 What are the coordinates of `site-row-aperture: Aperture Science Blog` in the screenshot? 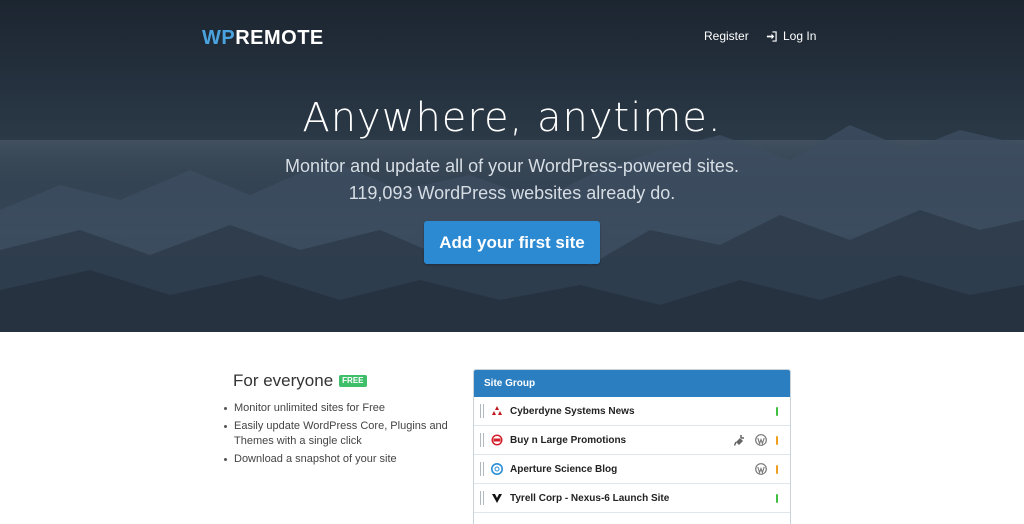 It's located at (632, 469).